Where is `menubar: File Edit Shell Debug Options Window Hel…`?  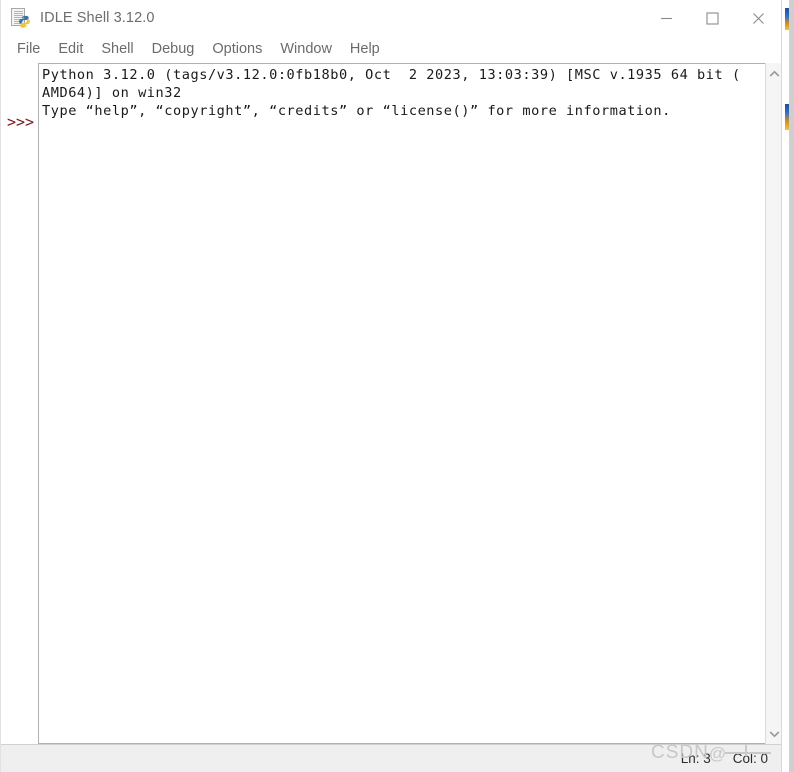
menubar: File Edit Shell Debug Options Window Hel… is located at coordinates (391, 49).